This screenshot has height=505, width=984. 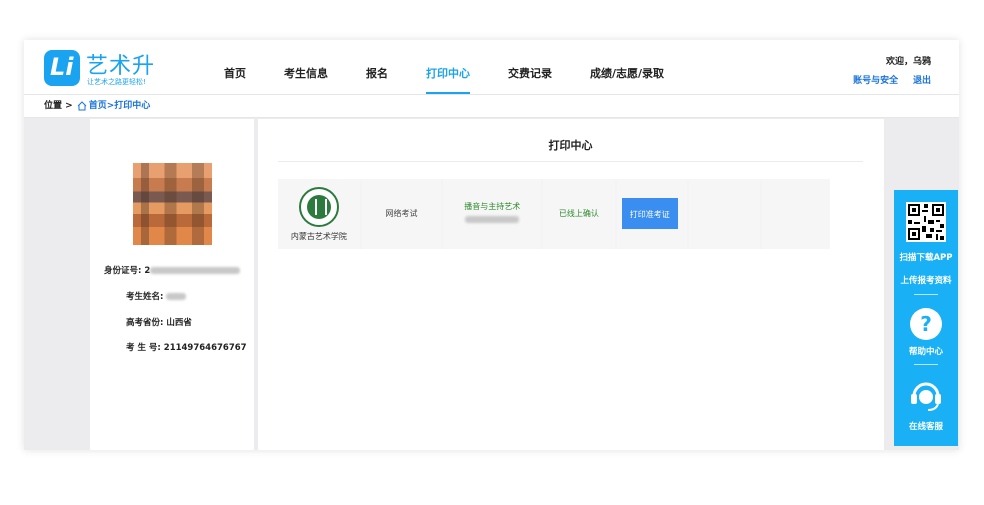 What do you see at coordinates (926, 324) in the screenshot?
I see `help-icon: ?` at bounding box center [926, 324].